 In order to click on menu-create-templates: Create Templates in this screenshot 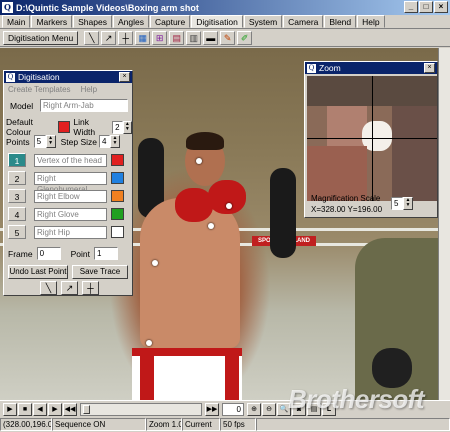, I will do `click(39, 89)`.